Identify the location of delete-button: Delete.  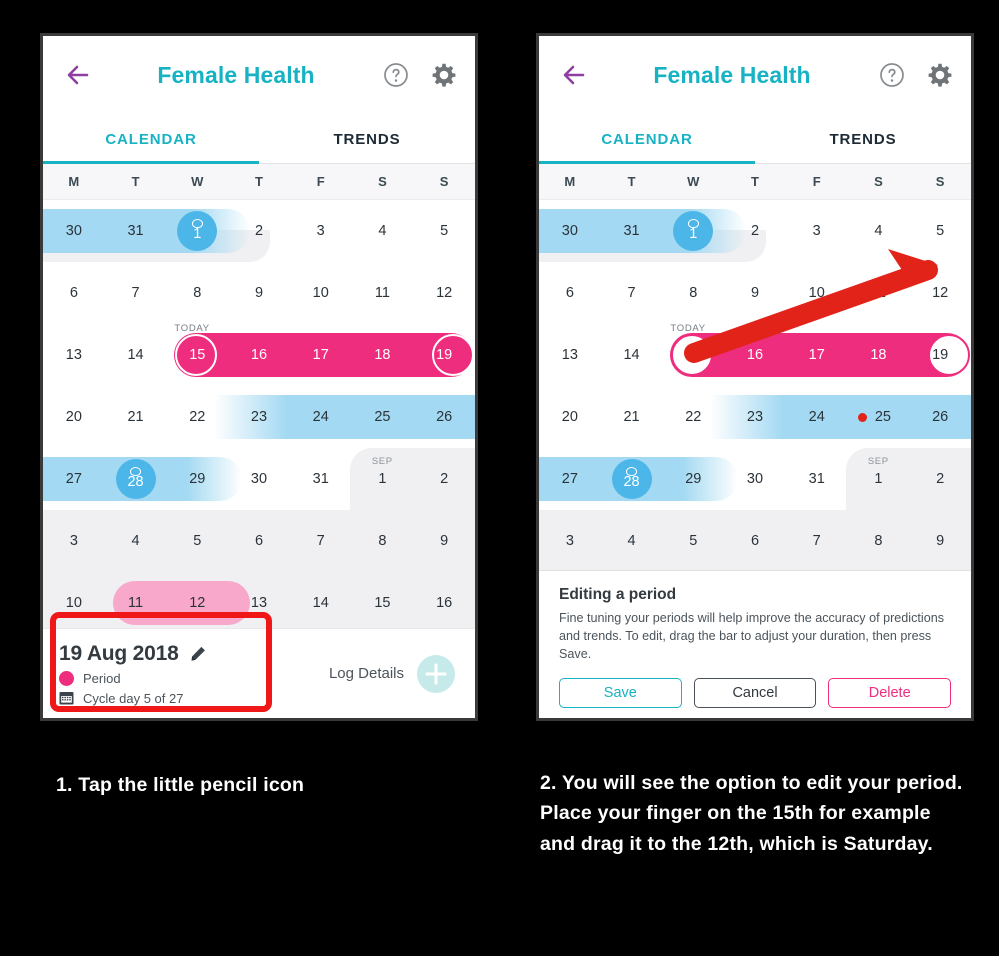
(890, 692).